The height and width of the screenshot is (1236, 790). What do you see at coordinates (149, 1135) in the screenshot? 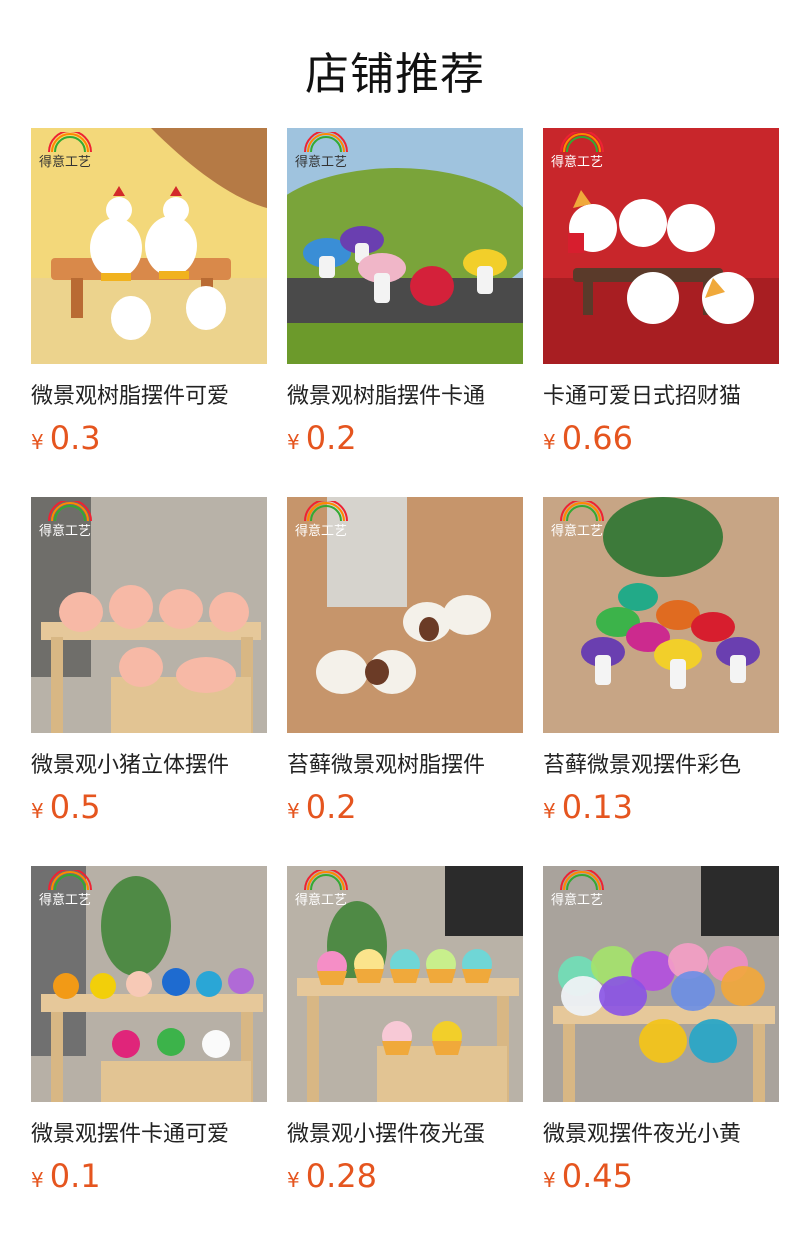
I see `product-name: 微景观摆件卡通可爱` at bounding box center [149, 1135].